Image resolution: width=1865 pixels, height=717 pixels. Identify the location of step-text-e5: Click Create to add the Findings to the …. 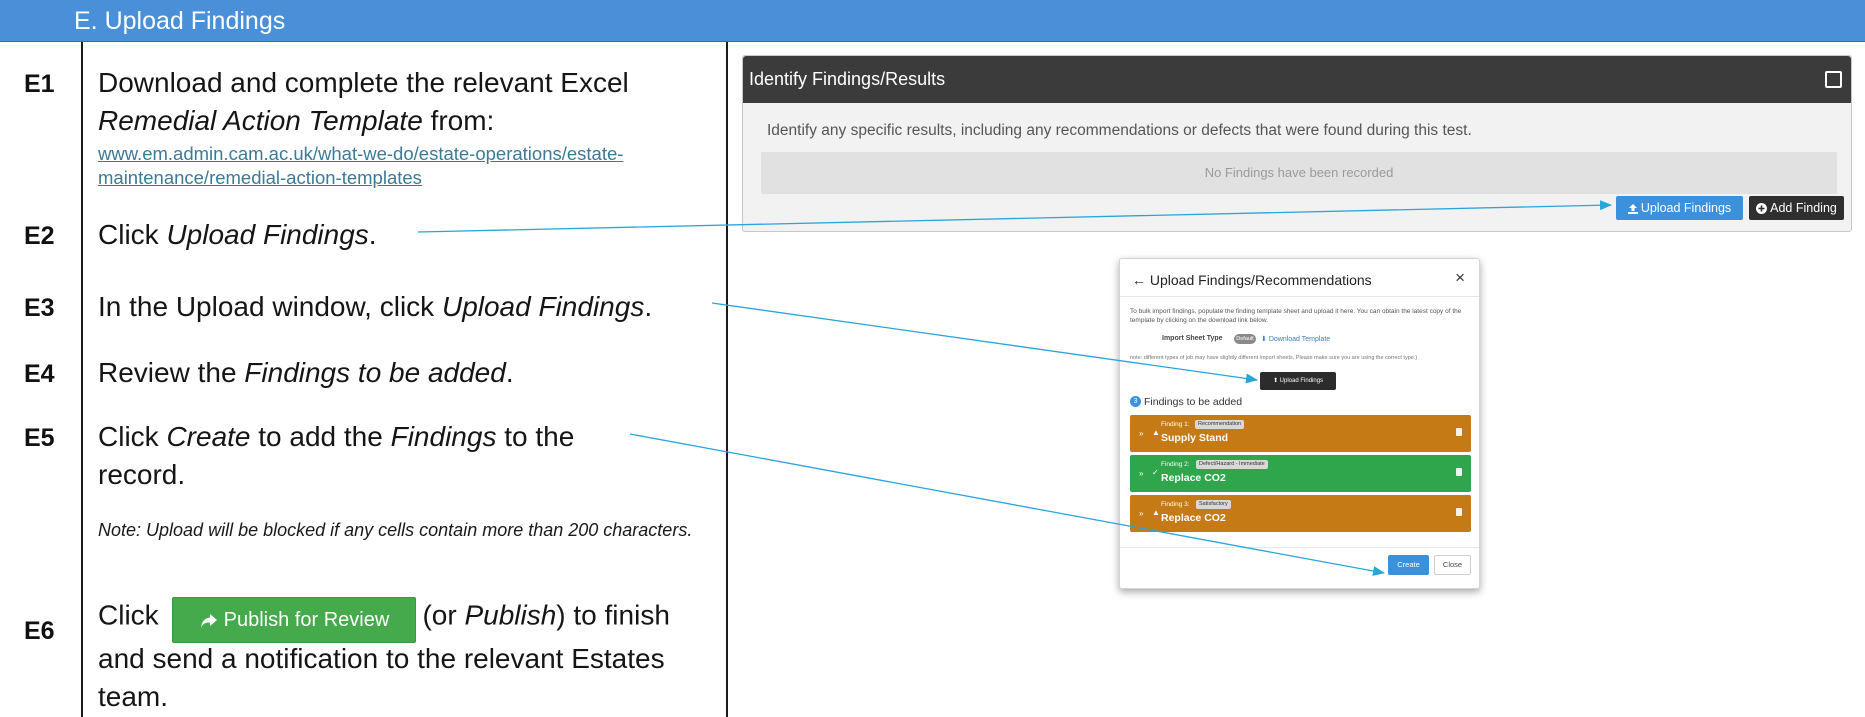
(378, 456).